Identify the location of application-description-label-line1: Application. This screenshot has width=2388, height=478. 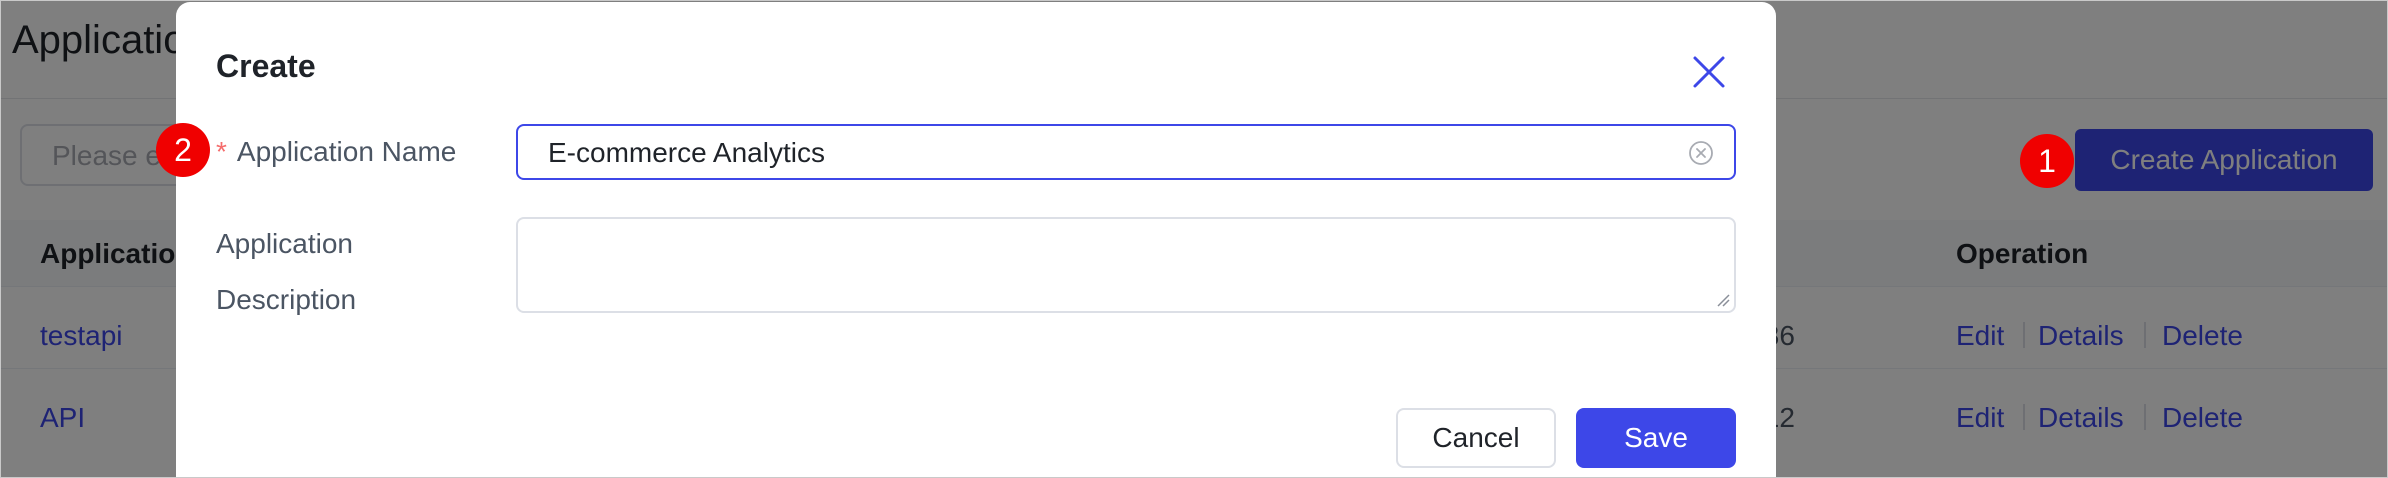
(284, 243).